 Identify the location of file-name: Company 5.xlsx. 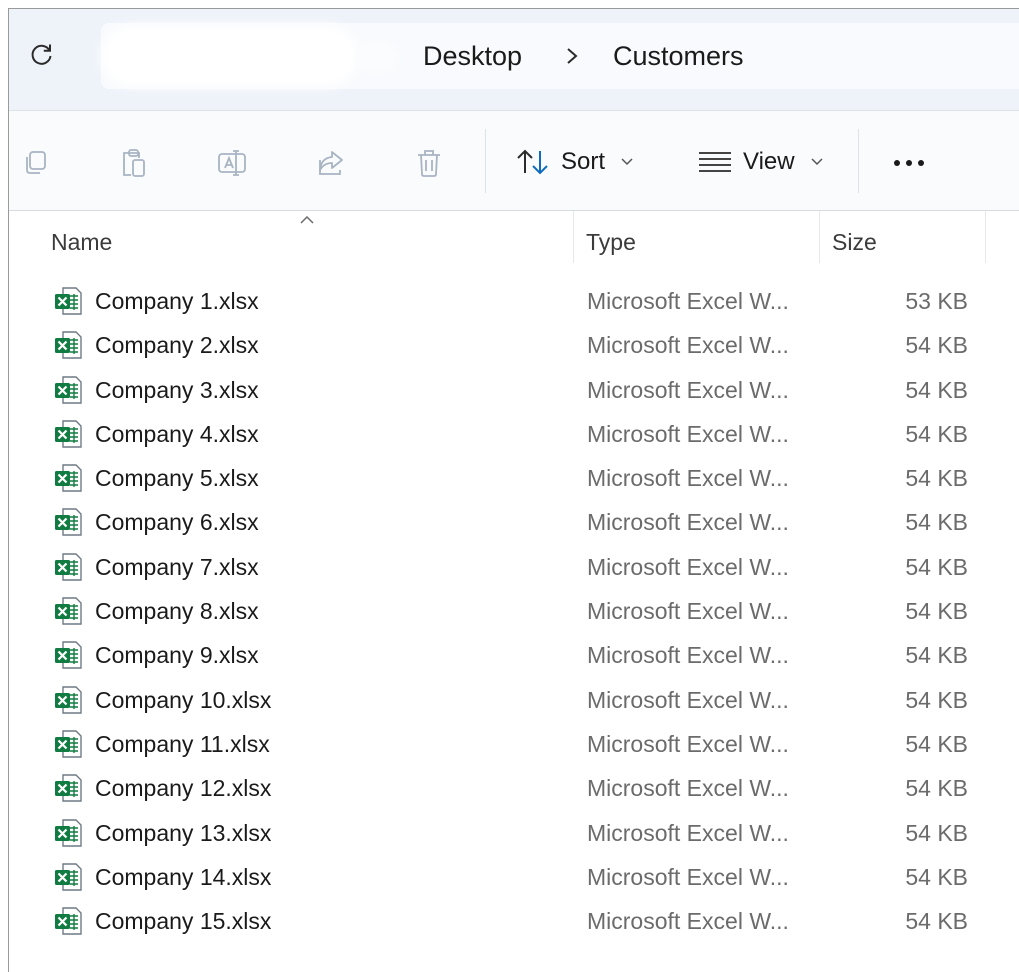
(177, 478).